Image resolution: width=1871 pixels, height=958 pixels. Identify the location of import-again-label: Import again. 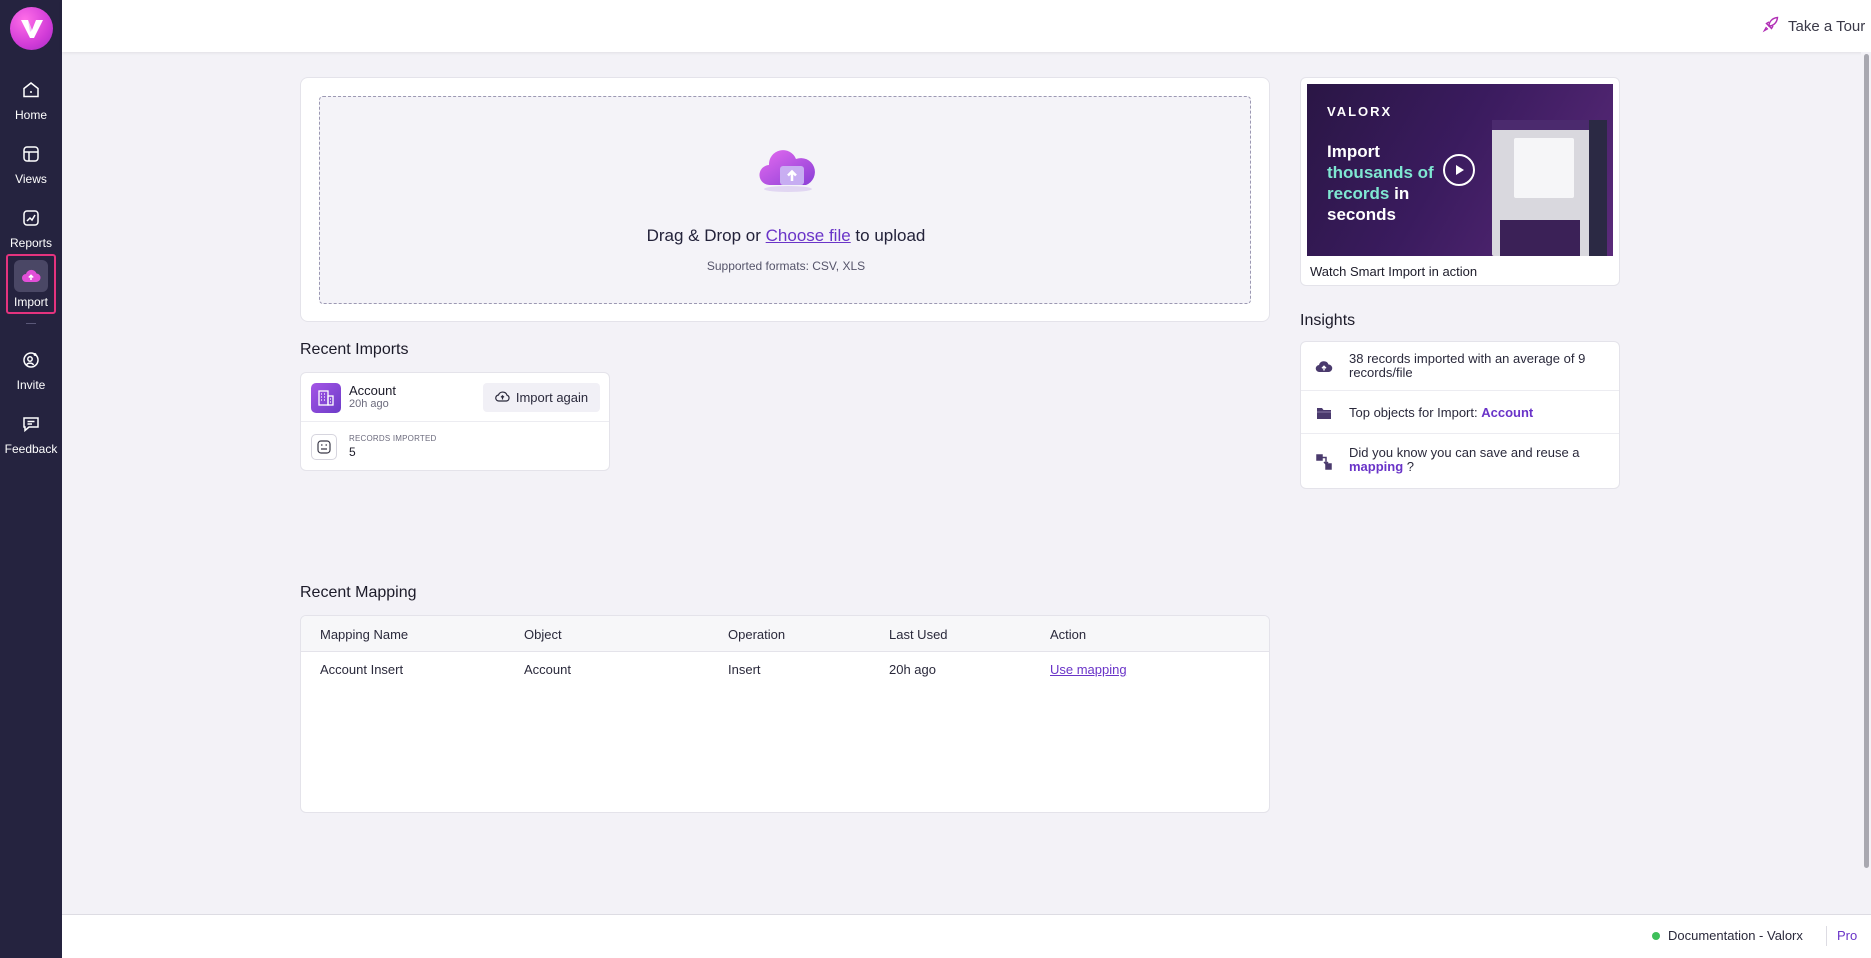
(552, 397).